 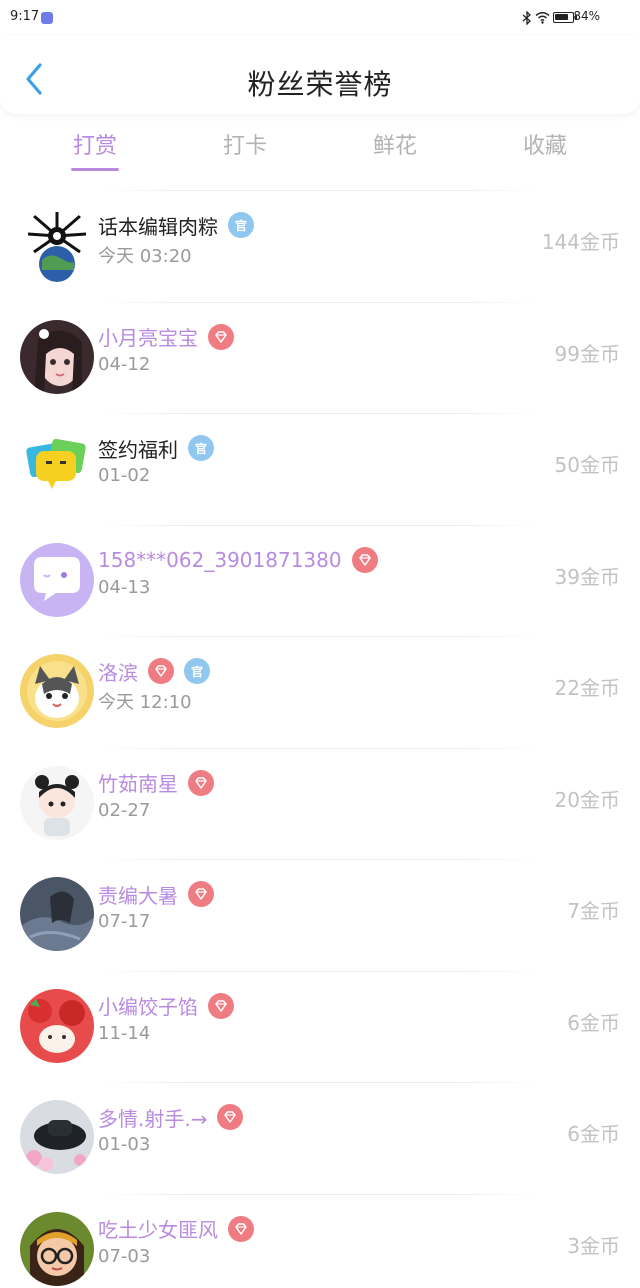 I want to click on girl-portrait-icon, so click(x=57, y=356).